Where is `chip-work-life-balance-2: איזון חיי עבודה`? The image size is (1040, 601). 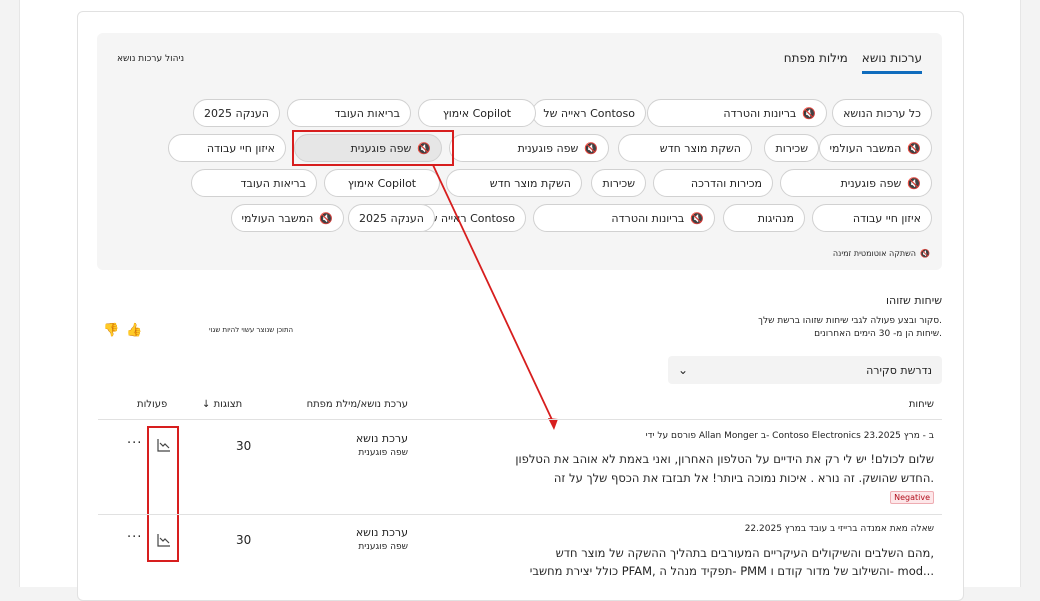
chip-work-life-balance-2: איזון חיי עבודה is located at coordinates (872, 218).